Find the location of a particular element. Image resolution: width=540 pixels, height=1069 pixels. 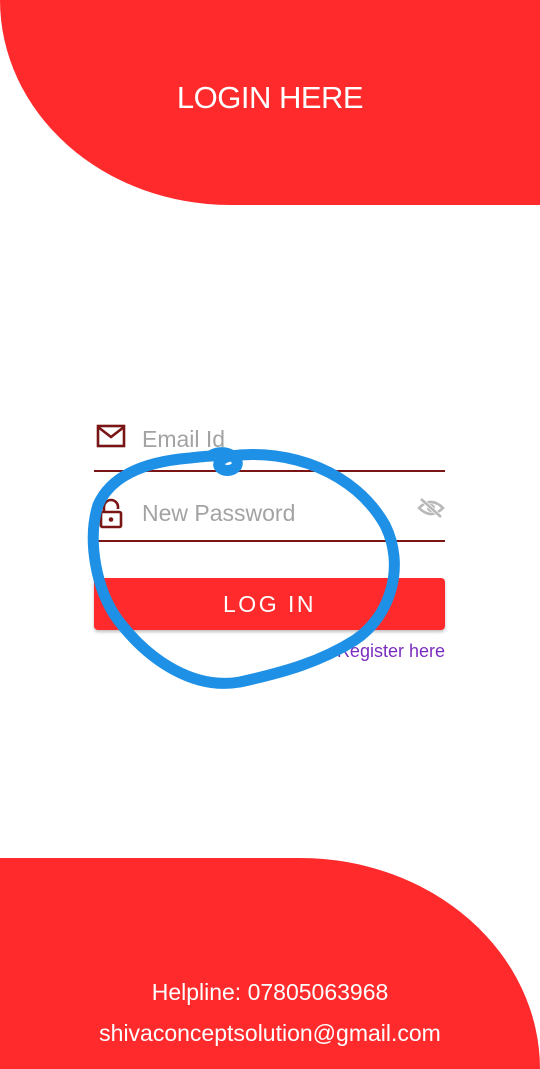

password-field is located at coordinates (269, 515).